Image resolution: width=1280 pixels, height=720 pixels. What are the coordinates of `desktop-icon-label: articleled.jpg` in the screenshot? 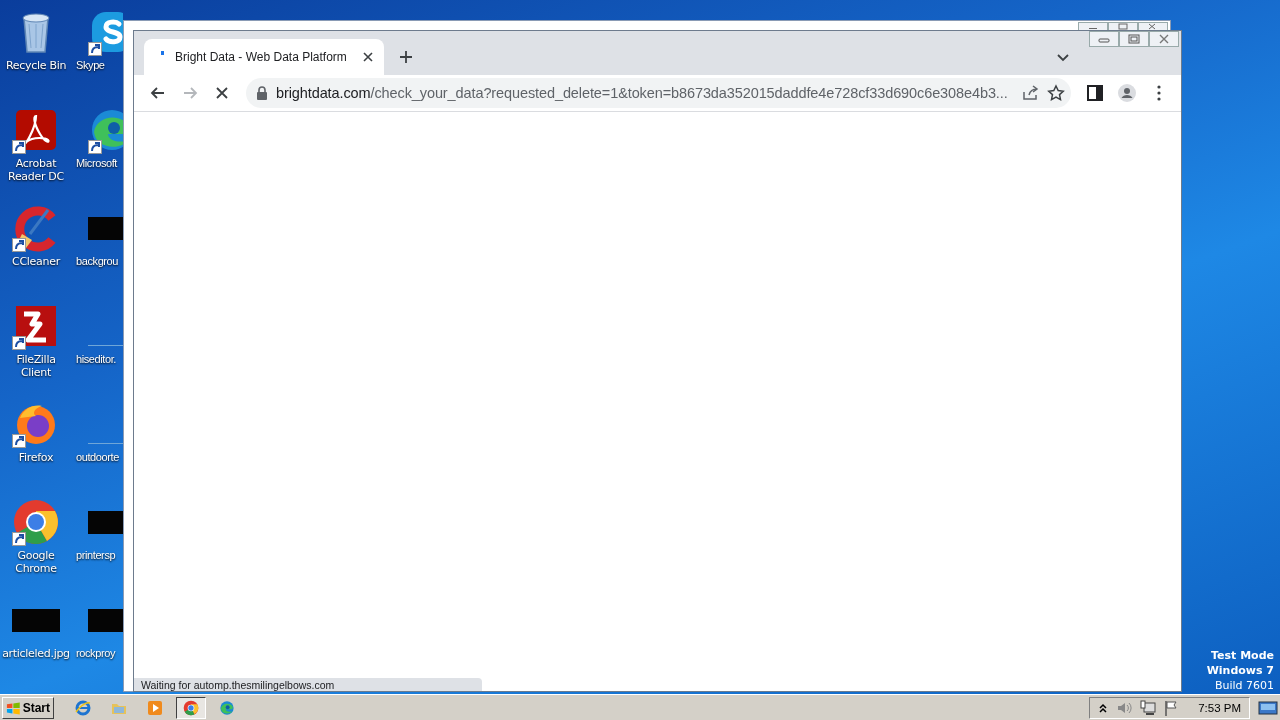 It's located at (36, 653).